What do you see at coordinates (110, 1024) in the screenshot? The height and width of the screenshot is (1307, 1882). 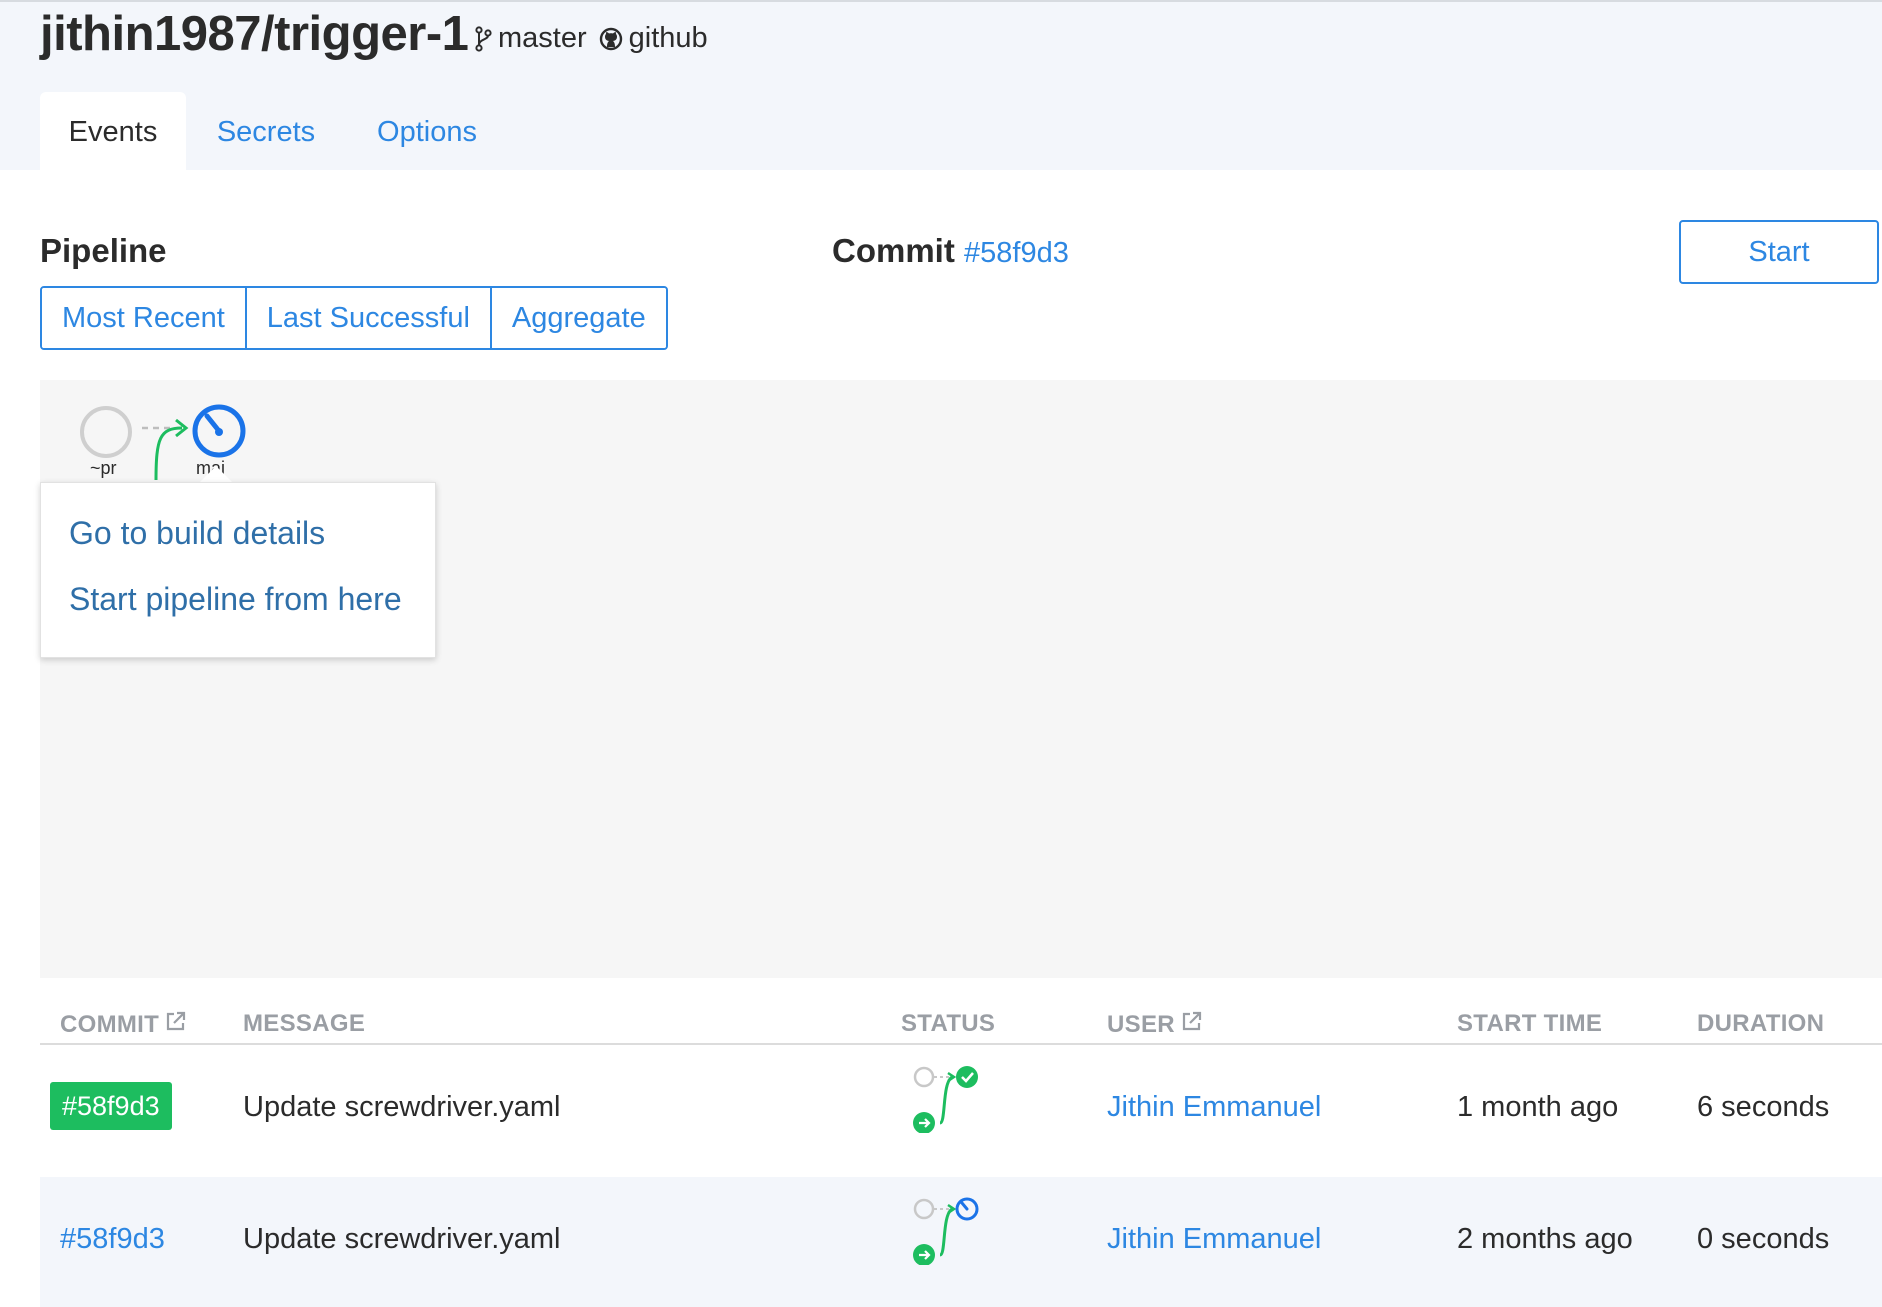 I see `column-header-commit-label: COMMIT` at bounding box center [110, 1024].